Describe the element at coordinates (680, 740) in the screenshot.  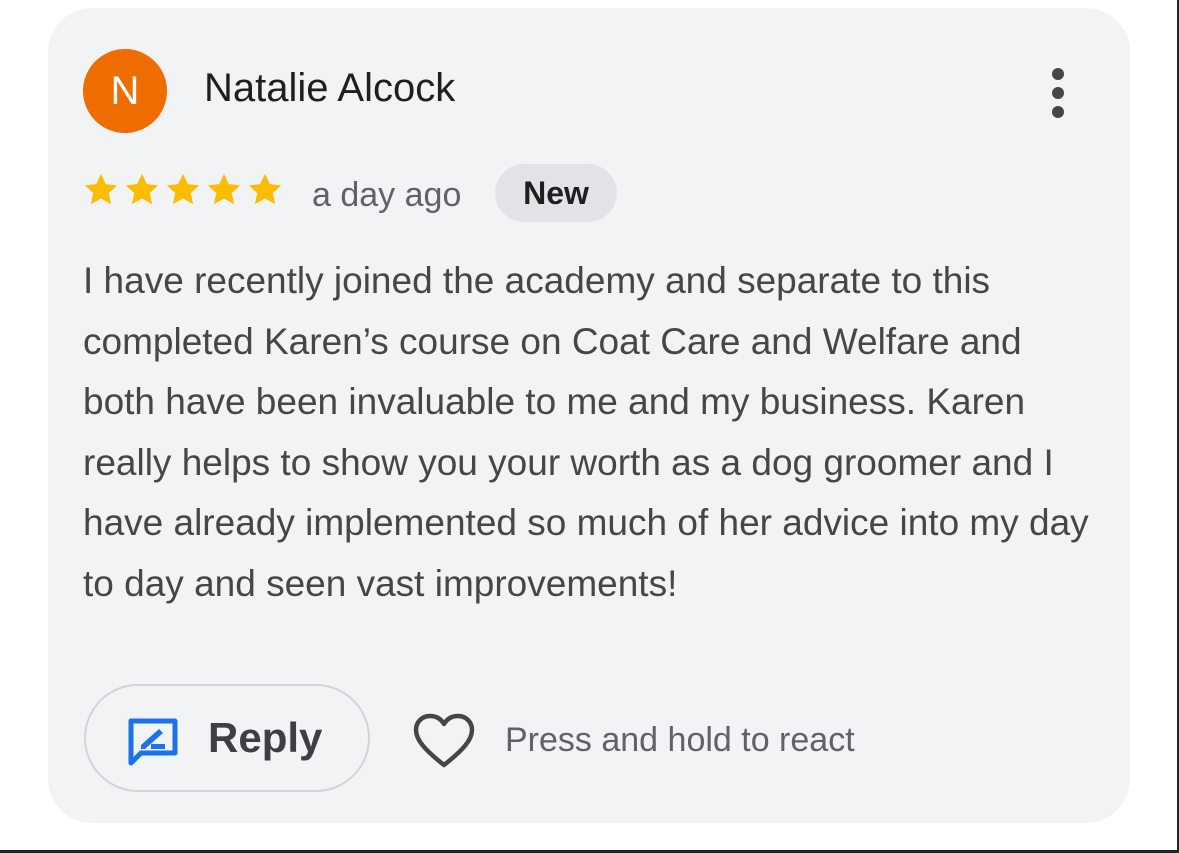
I see `react-hint: Press and hold to react` at that location.